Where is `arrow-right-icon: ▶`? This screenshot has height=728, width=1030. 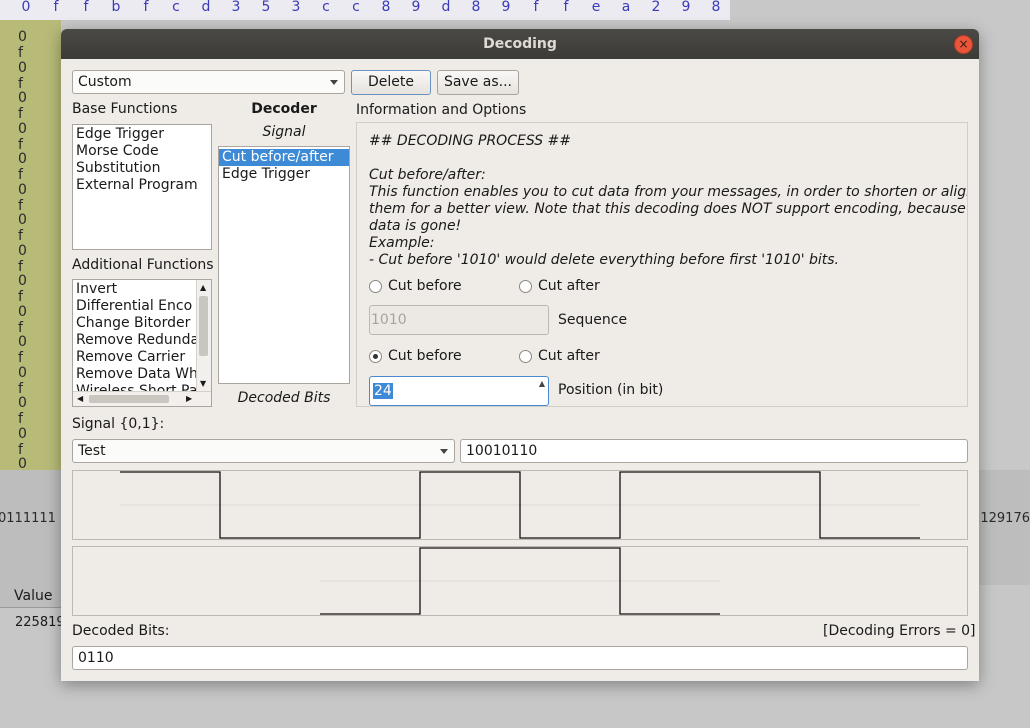 arrow-right-icon: ▶ is located at coordinates (189, 398).